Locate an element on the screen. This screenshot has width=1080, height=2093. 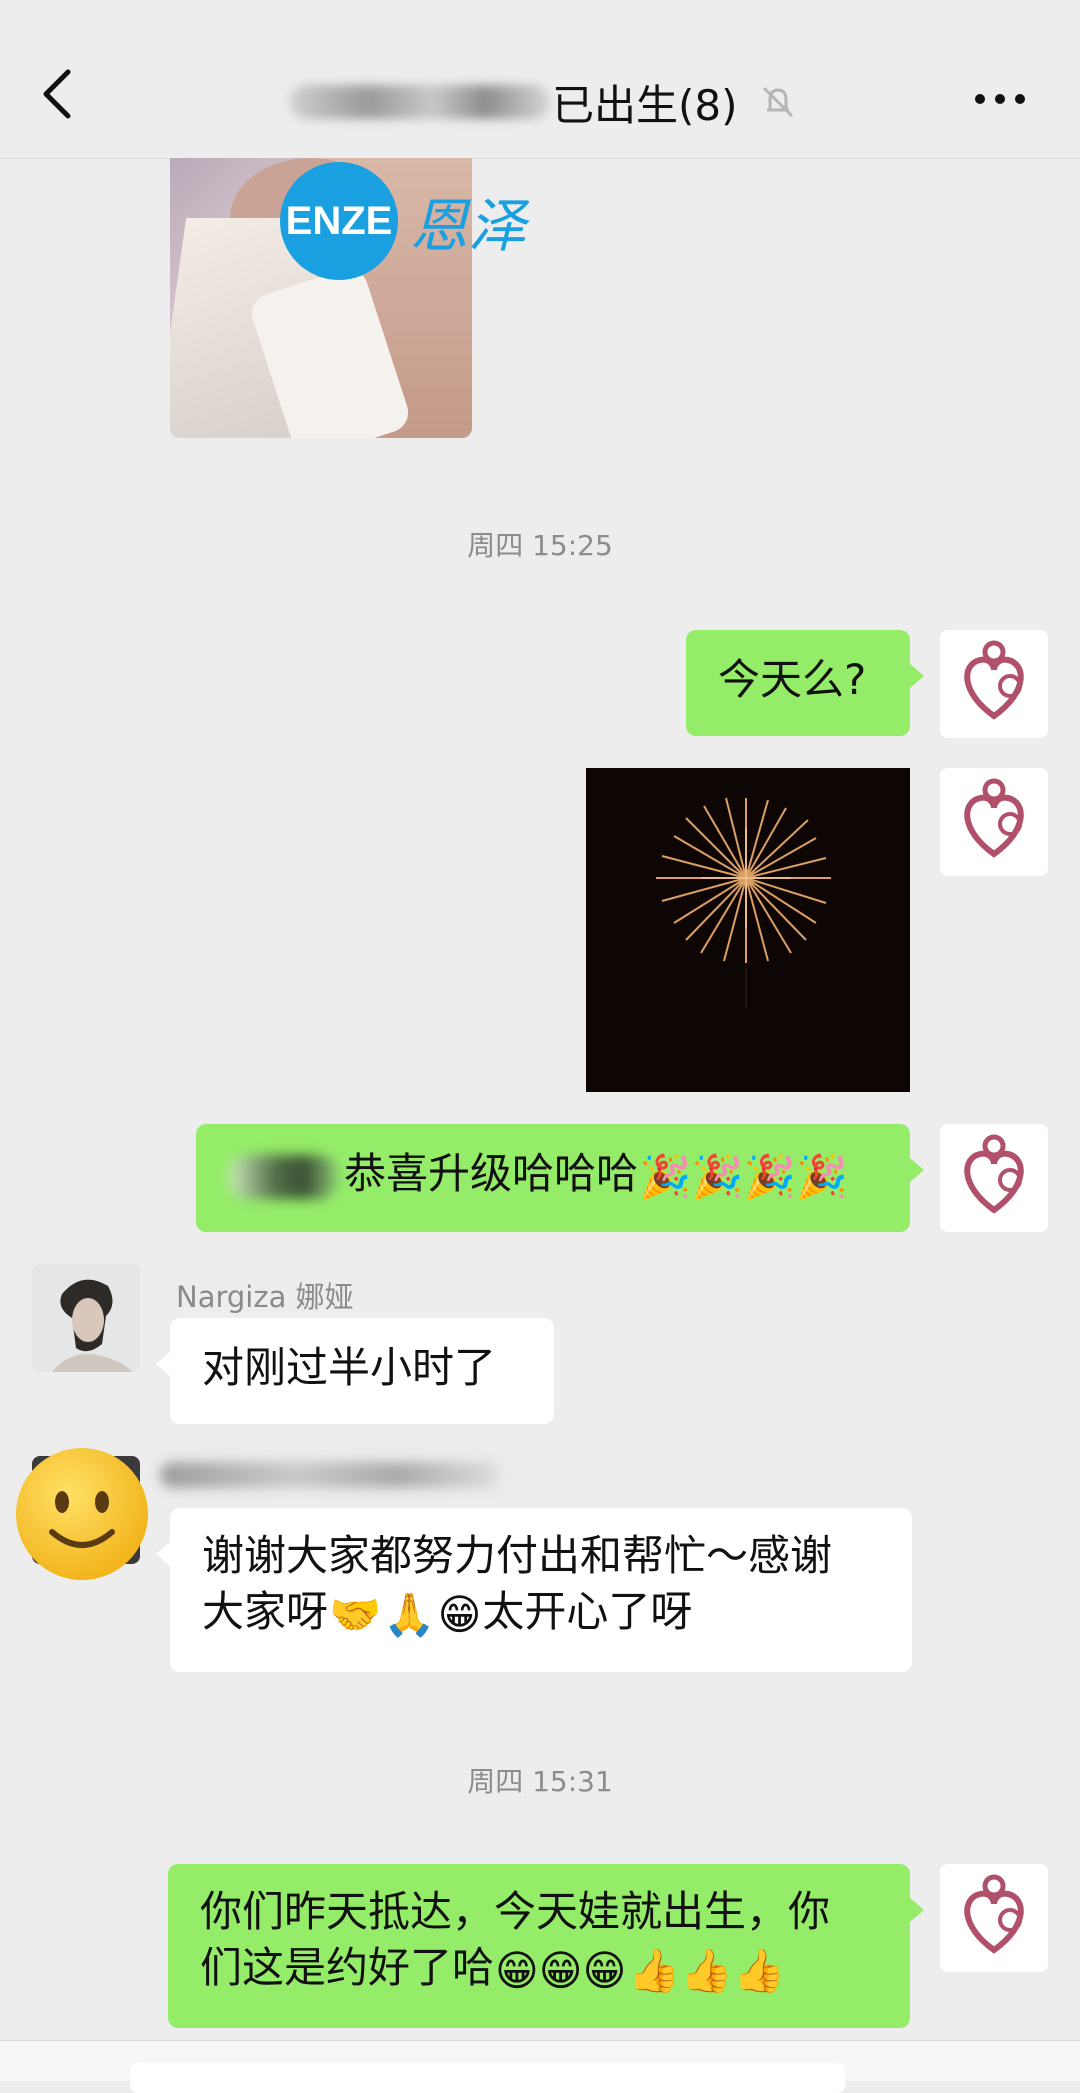
message-text: 大家呀 is located at coordinates (265, 1611).